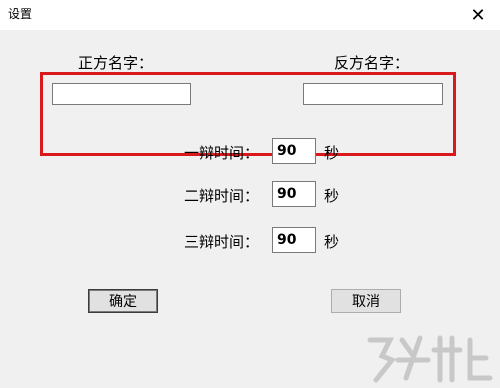  What do you see at coordinates (116, 63) in the screenshot?
I see `affirmative-name-label: 正方名字：` at bounding box center [116, 63].